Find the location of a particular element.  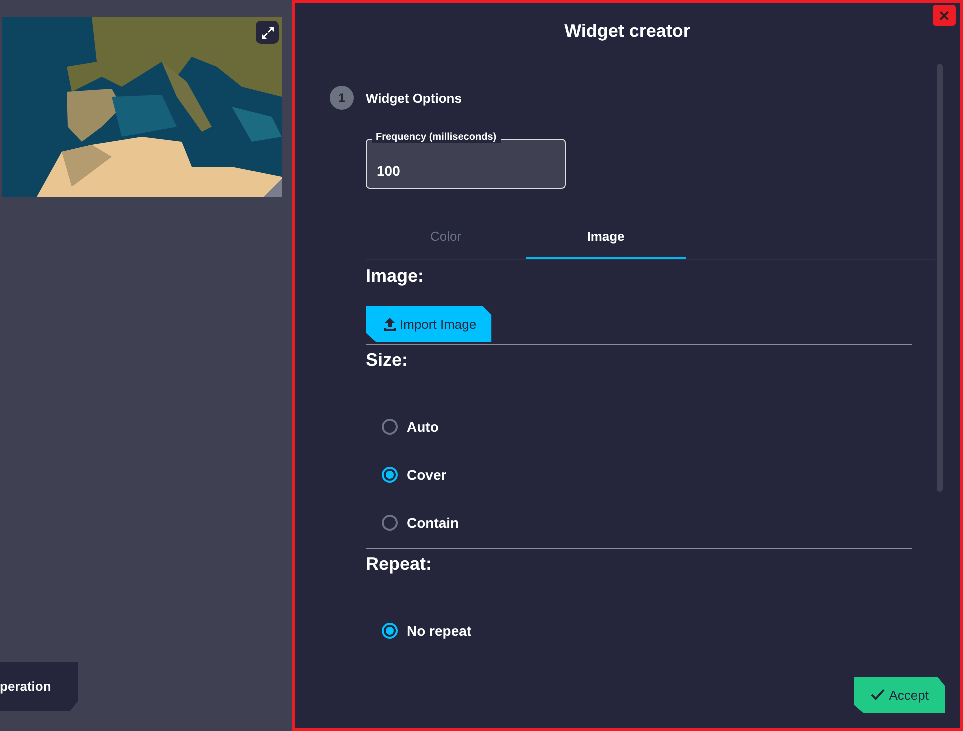

import-image-button: Import Image is located at coordinates (429, 324).